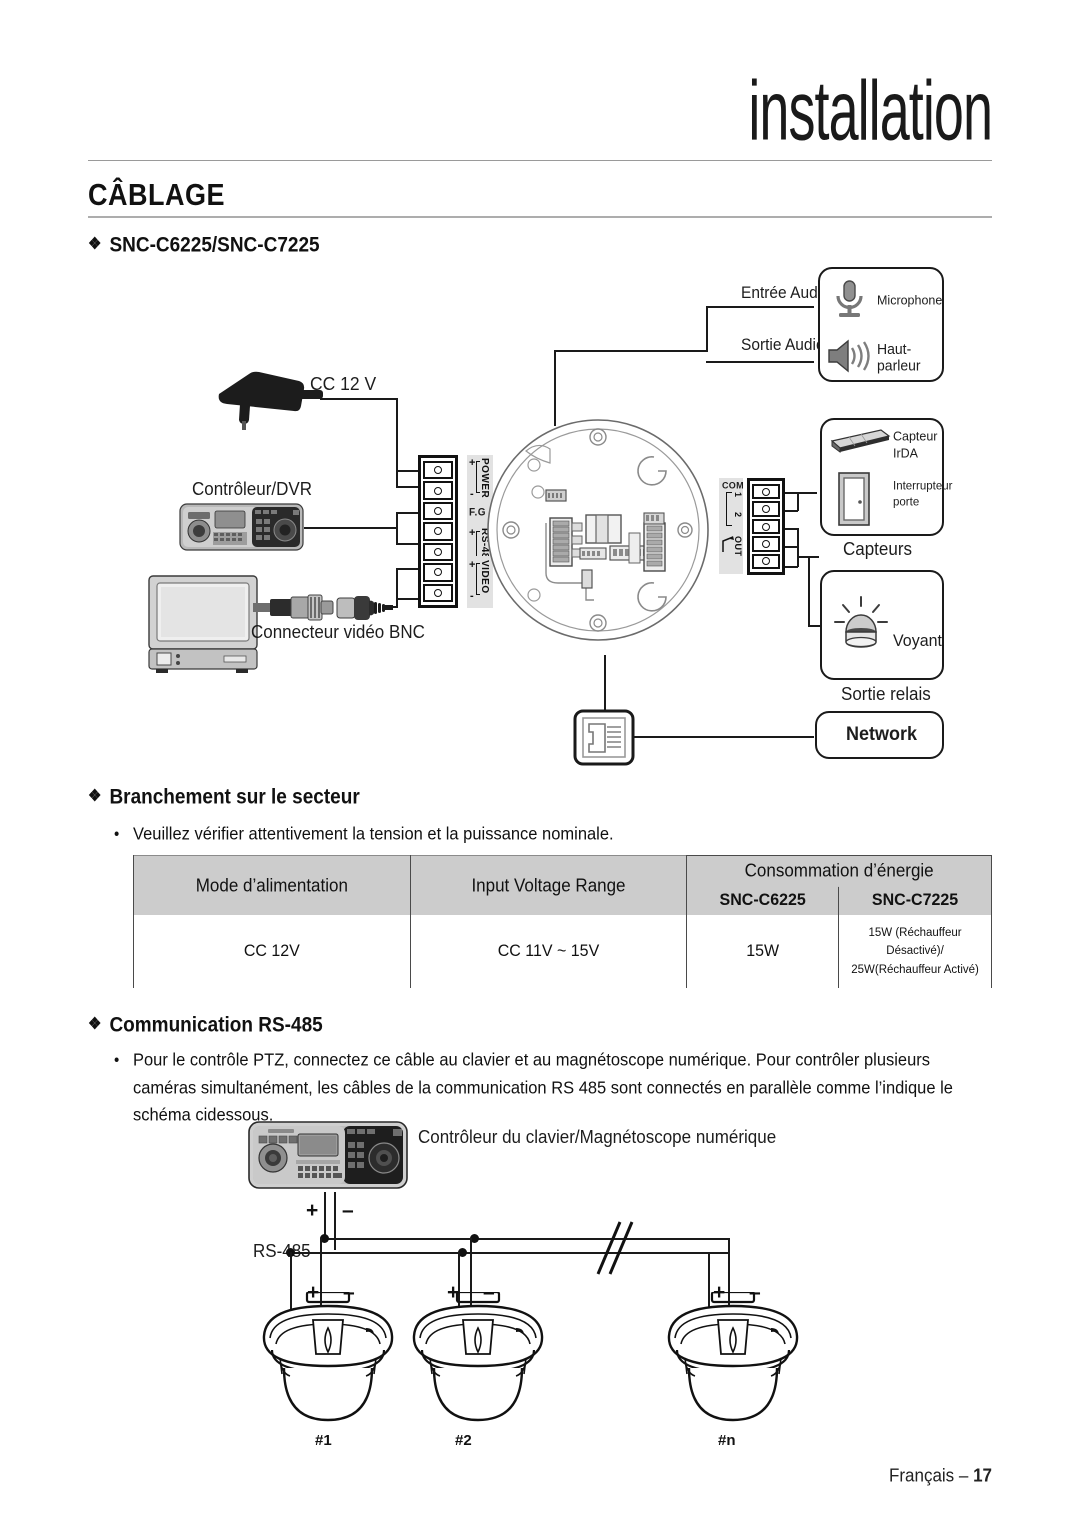  Describe the element at coordinates (982, 1475) in the screenshot. I see `footer-page-number: 17` at that location.